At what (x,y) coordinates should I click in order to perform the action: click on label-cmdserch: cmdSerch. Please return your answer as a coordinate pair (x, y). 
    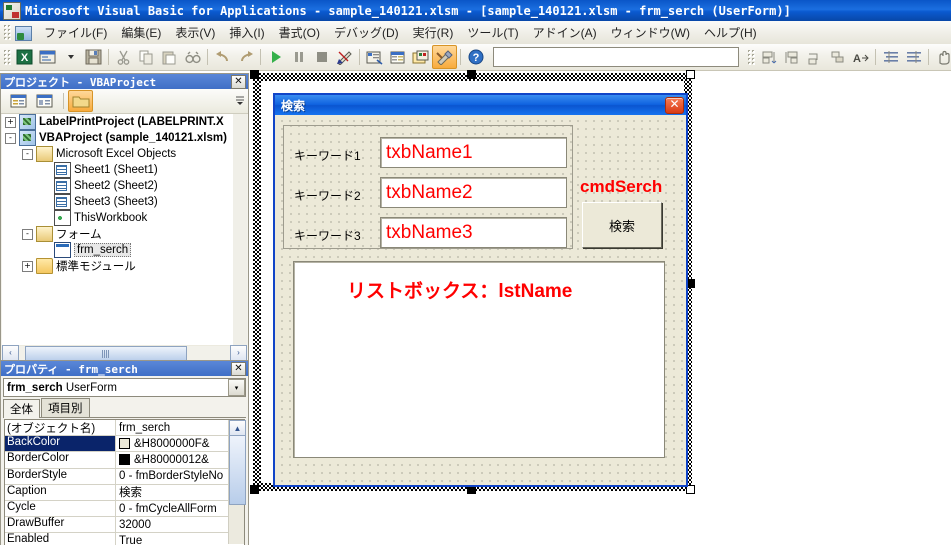
    Looking at the image, I should click on (621, 187).